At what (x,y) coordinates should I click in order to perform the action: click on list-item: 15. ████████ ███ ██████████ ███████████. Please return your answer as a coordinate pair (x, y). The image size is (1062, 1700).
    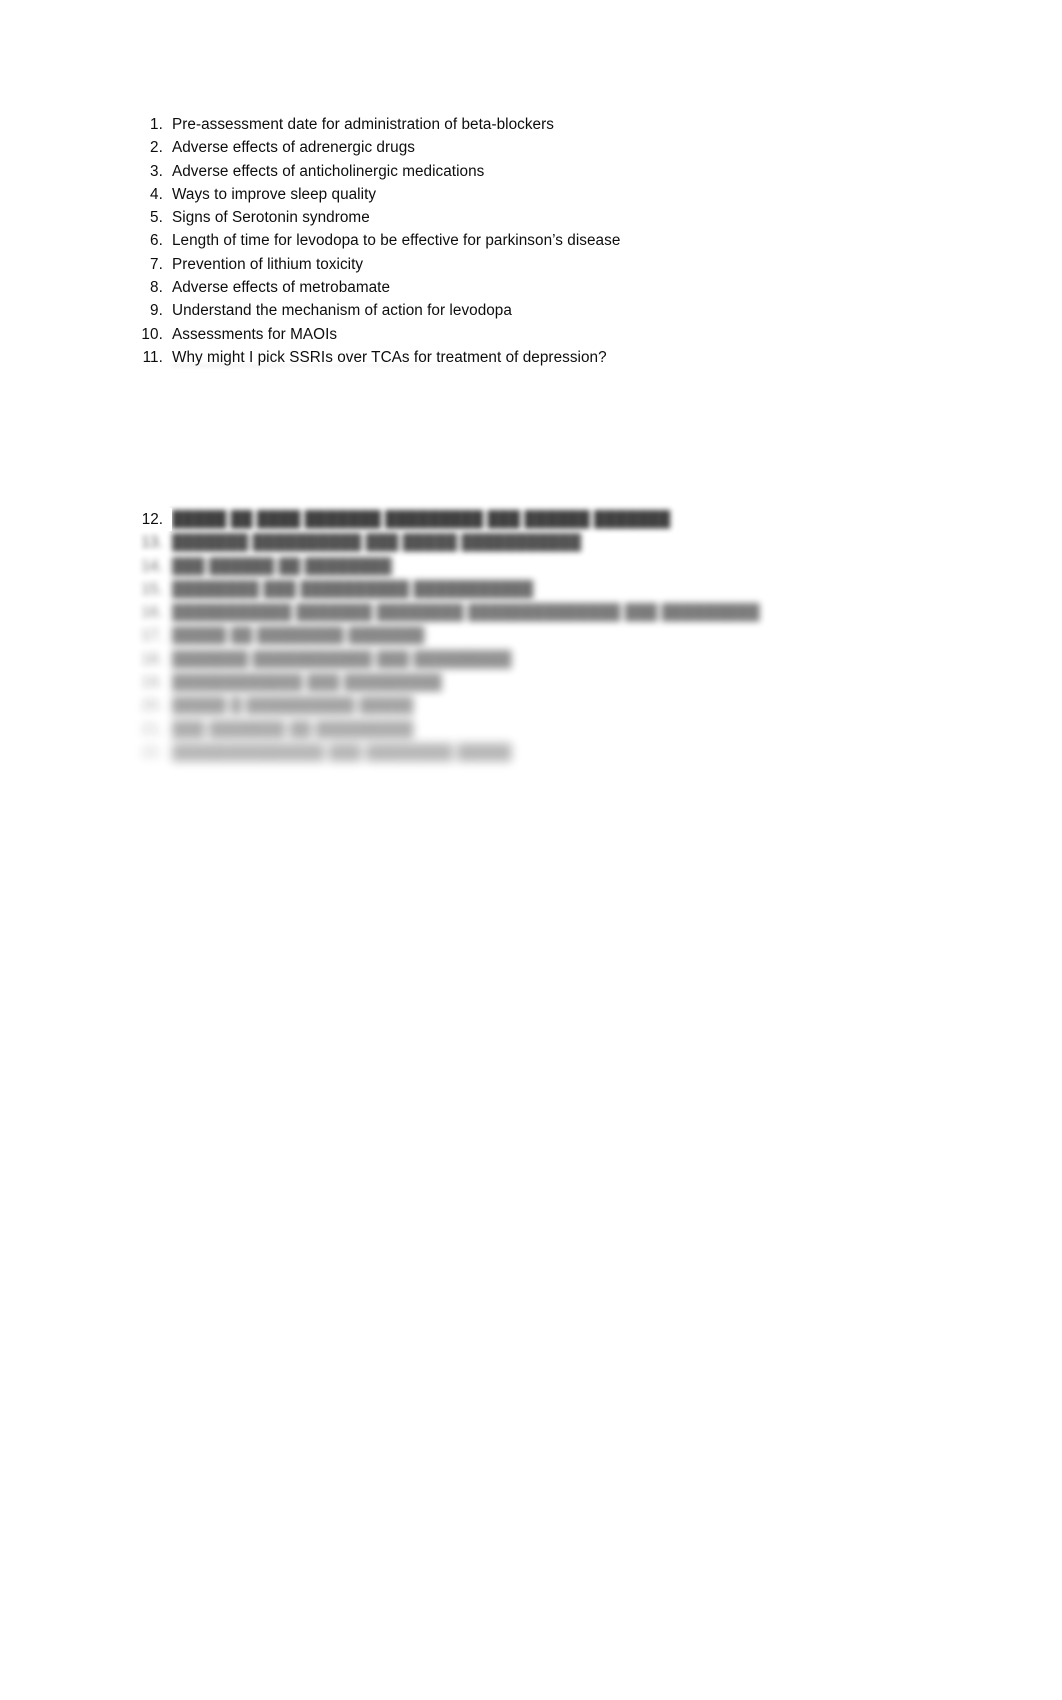
    Looking at the image, I should click on (531, 589).